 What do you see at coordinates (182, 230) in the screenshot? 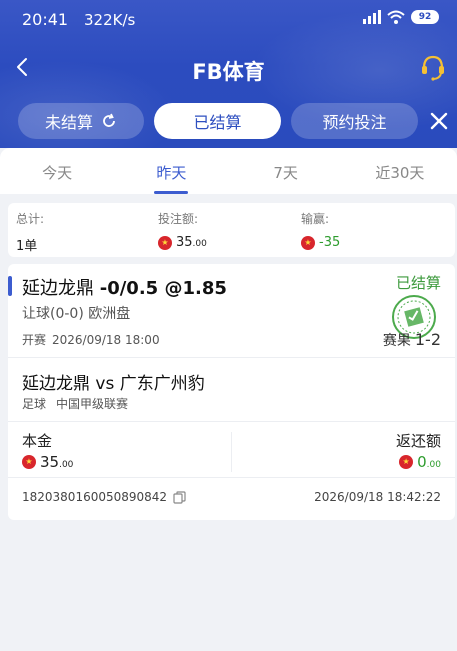
I see `summary-stake: 投注额: ★ 35.00` at bounding box center [182, 230].